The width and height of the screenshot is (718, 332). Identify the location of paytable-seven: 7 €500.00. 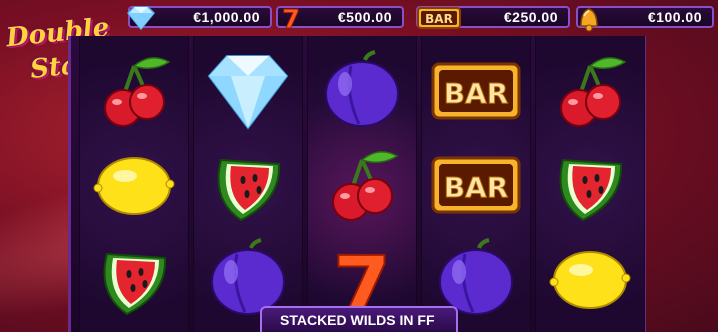
(340, 20).